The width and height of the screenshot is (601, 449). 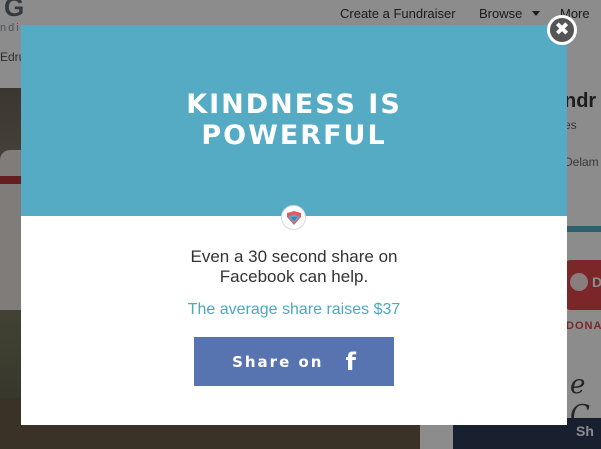 I want to click on heart-shield-icon, so click(x=293, y=217).